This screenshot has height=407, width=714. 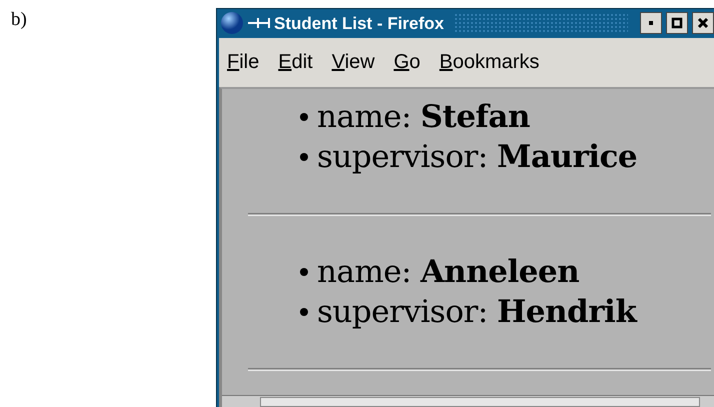 I want to click on menu-item: Go, so click(x=407, y=62).